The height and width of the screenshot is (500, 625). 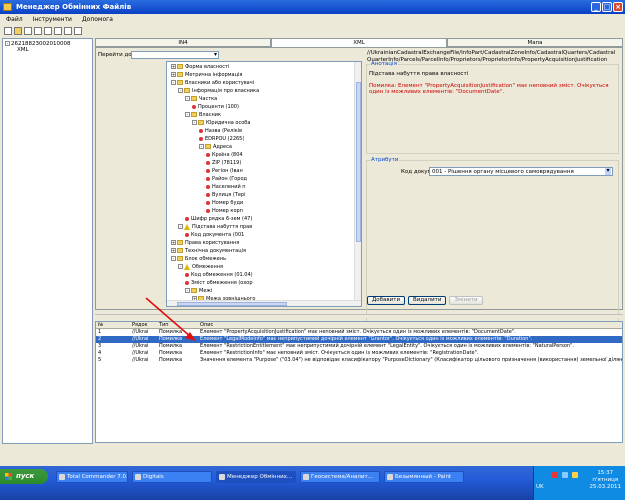 I want to click on tab-map: Мапа, so click(x=535, y=42).